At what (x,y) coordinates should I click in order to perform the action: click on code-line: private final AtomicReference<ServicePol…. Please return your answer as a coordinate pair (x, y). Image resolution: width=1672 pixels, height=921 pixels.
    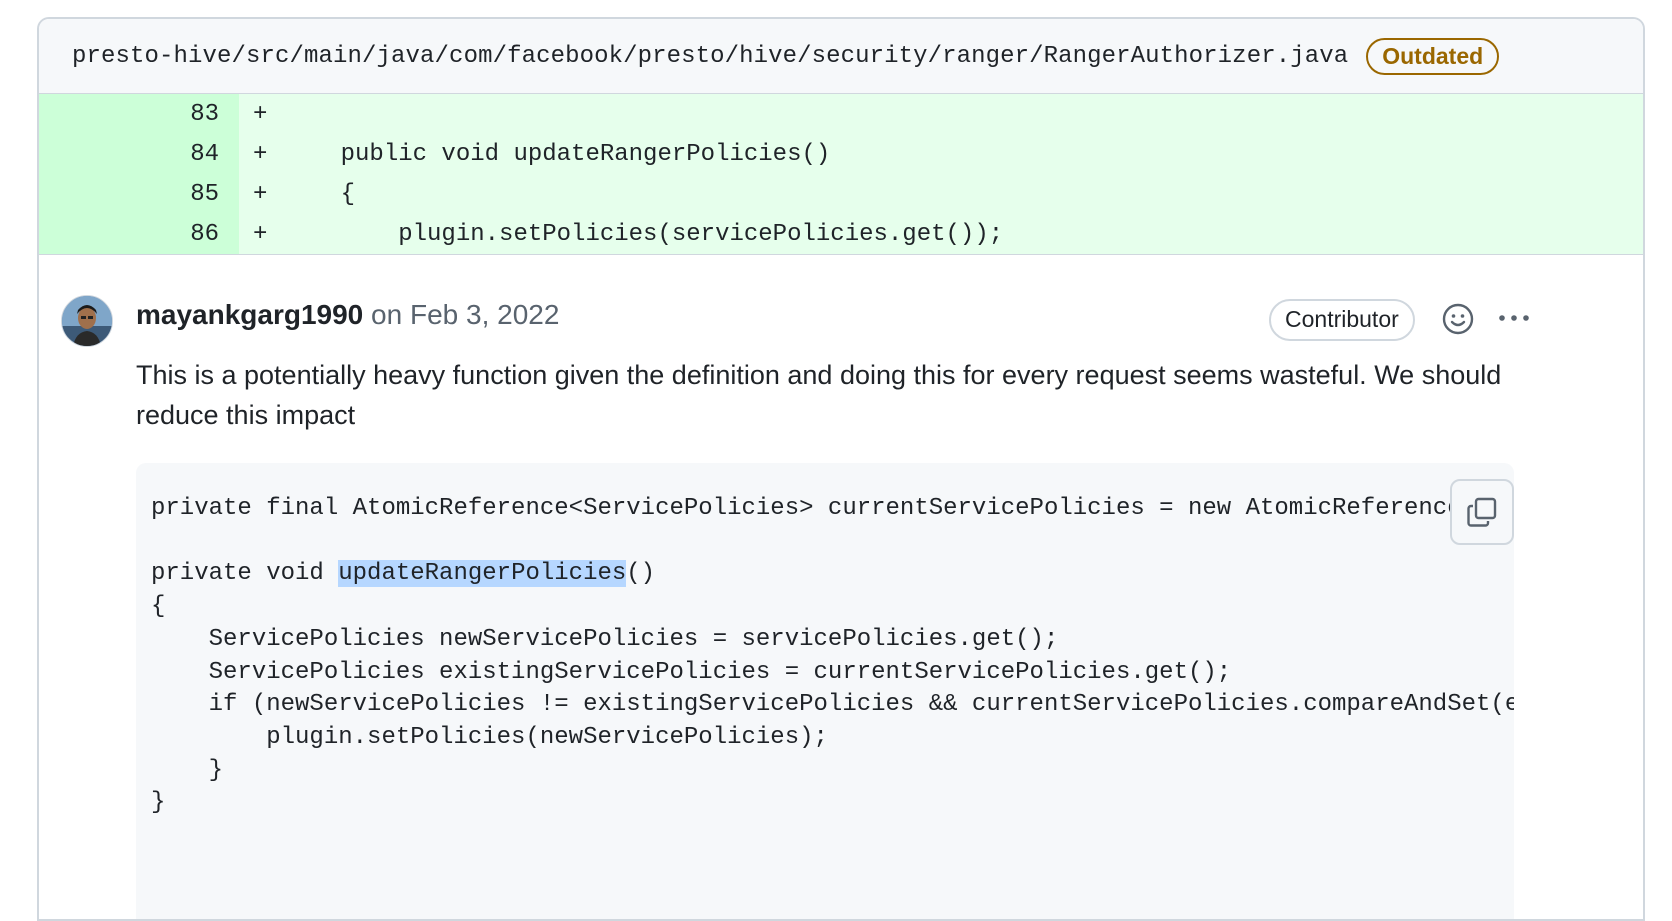
    Looking at the image, I should click on (832, 508).